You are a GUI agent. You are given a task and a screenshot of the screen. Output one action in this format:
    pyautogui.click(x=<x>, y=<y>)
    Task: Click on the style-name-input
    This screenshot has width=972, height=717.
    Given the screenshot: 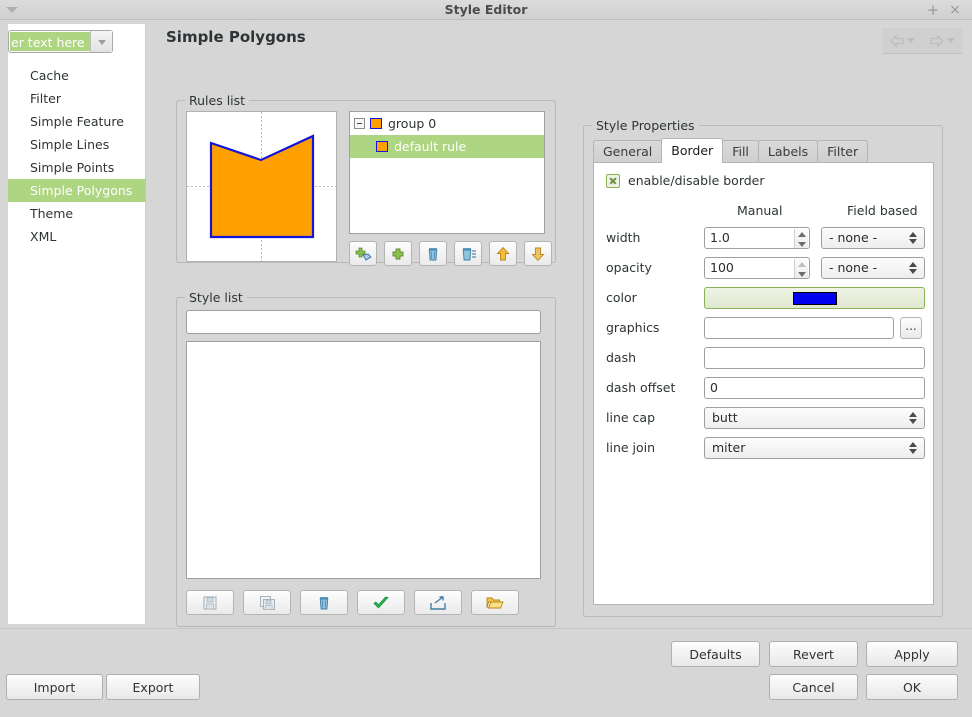 What is the action you would take?
    pyautogui.click(x=363, y=322)
    